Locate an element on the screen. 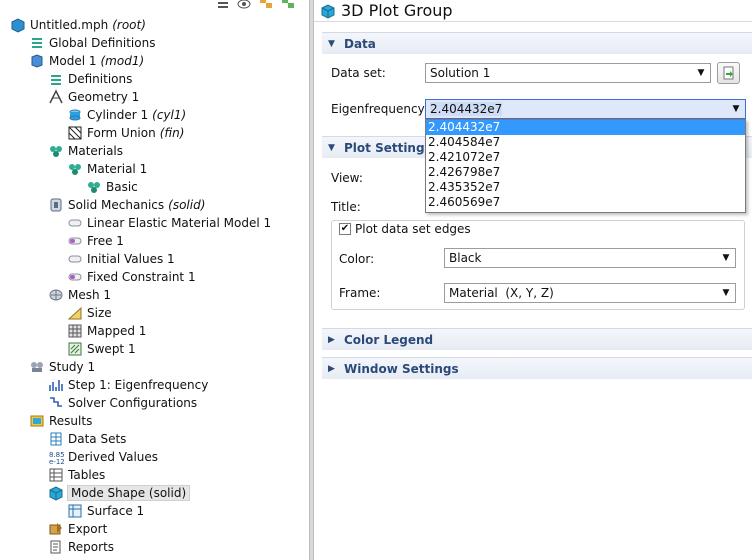 Image resolution: width=752 pixels, height=560 pixels. tree-item-label: Definitions is located at coordinates (100, 79).